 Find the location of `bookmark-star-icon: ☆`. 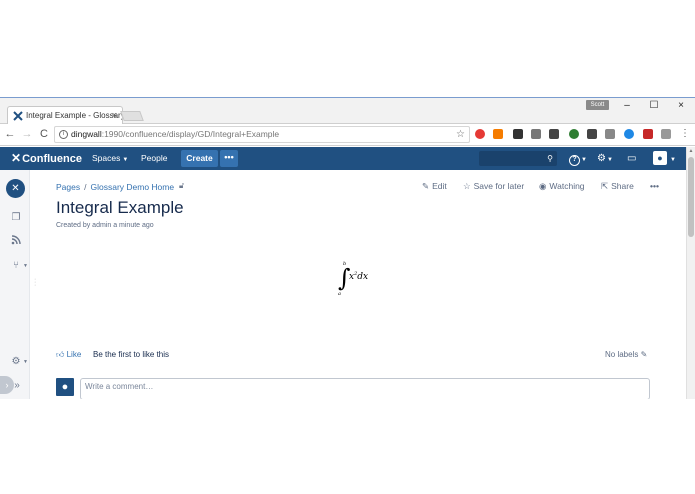

bookmark-star-icon: ☆ is located at coordinates (460, 134).